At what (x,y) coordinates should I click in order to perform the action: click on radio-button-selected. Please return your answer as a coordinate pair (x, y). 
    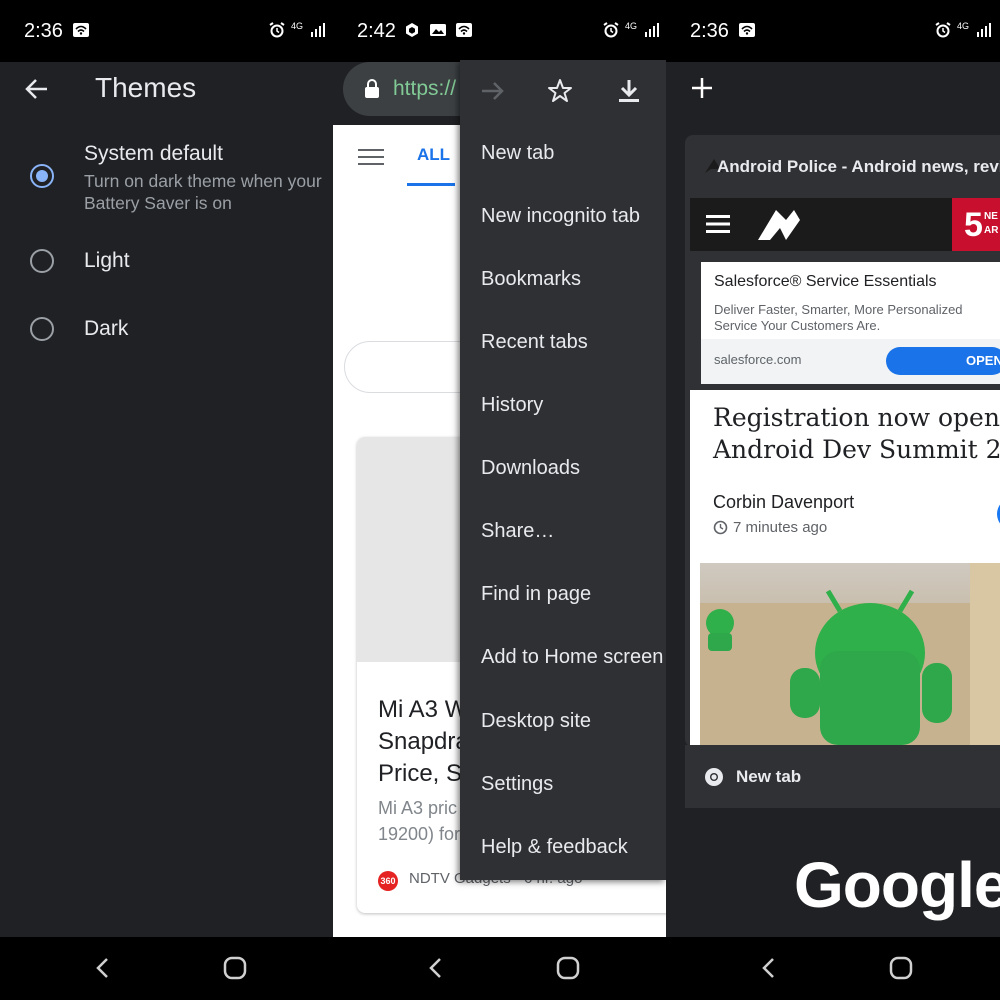
    Looking at the image, I should click on (42, 176).